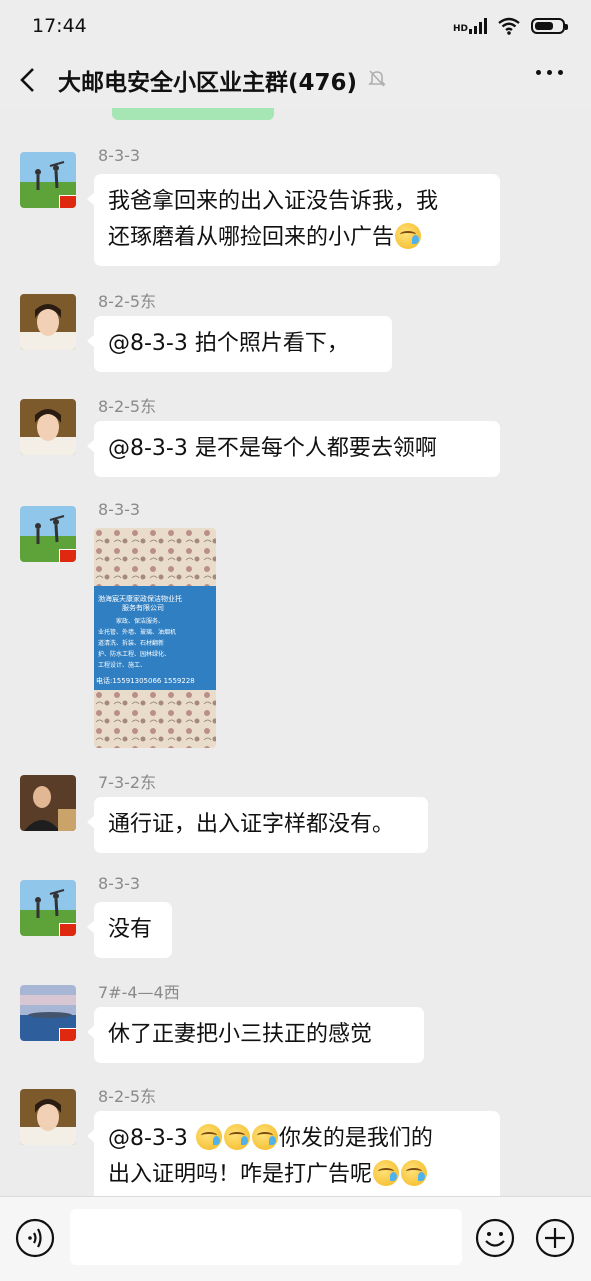 The image size is (591, 1281). I want to click on chat-title: 大邮电安全小区业主群(476), so click(208, 83).